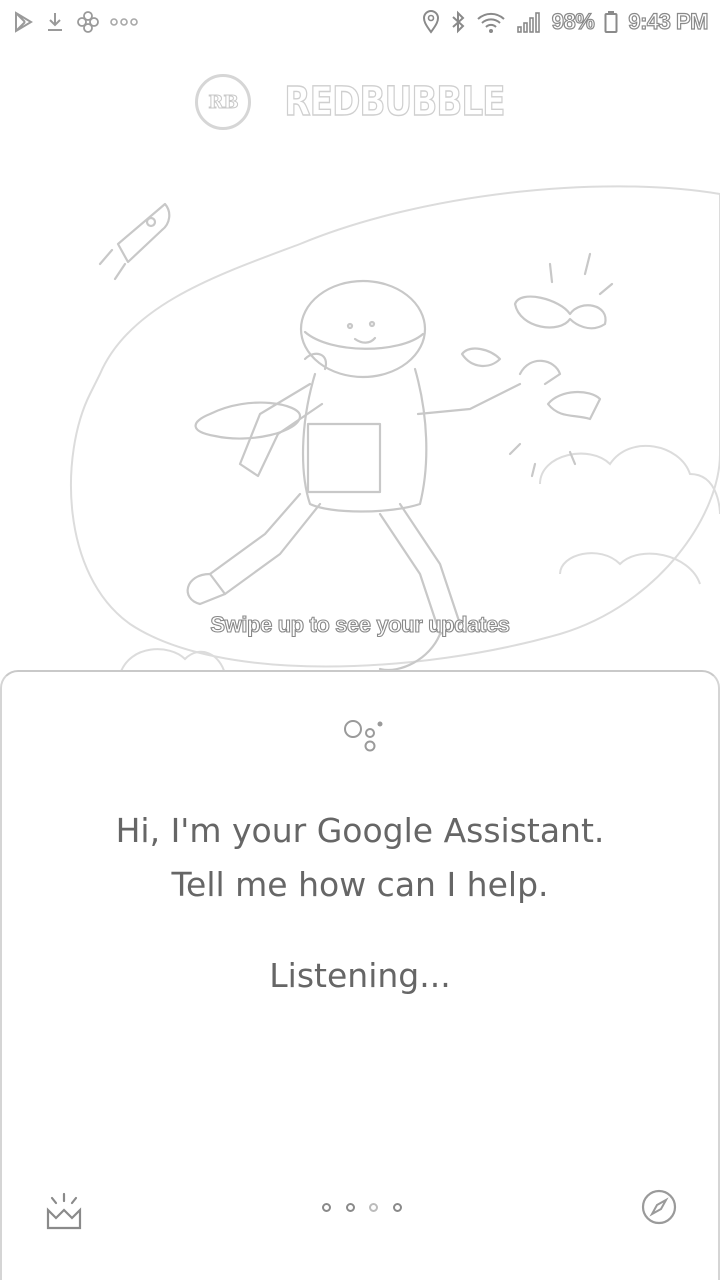 This screenshot has width=720, height=1280. I want to click on explore-compass-icon, so click(659, 1207).